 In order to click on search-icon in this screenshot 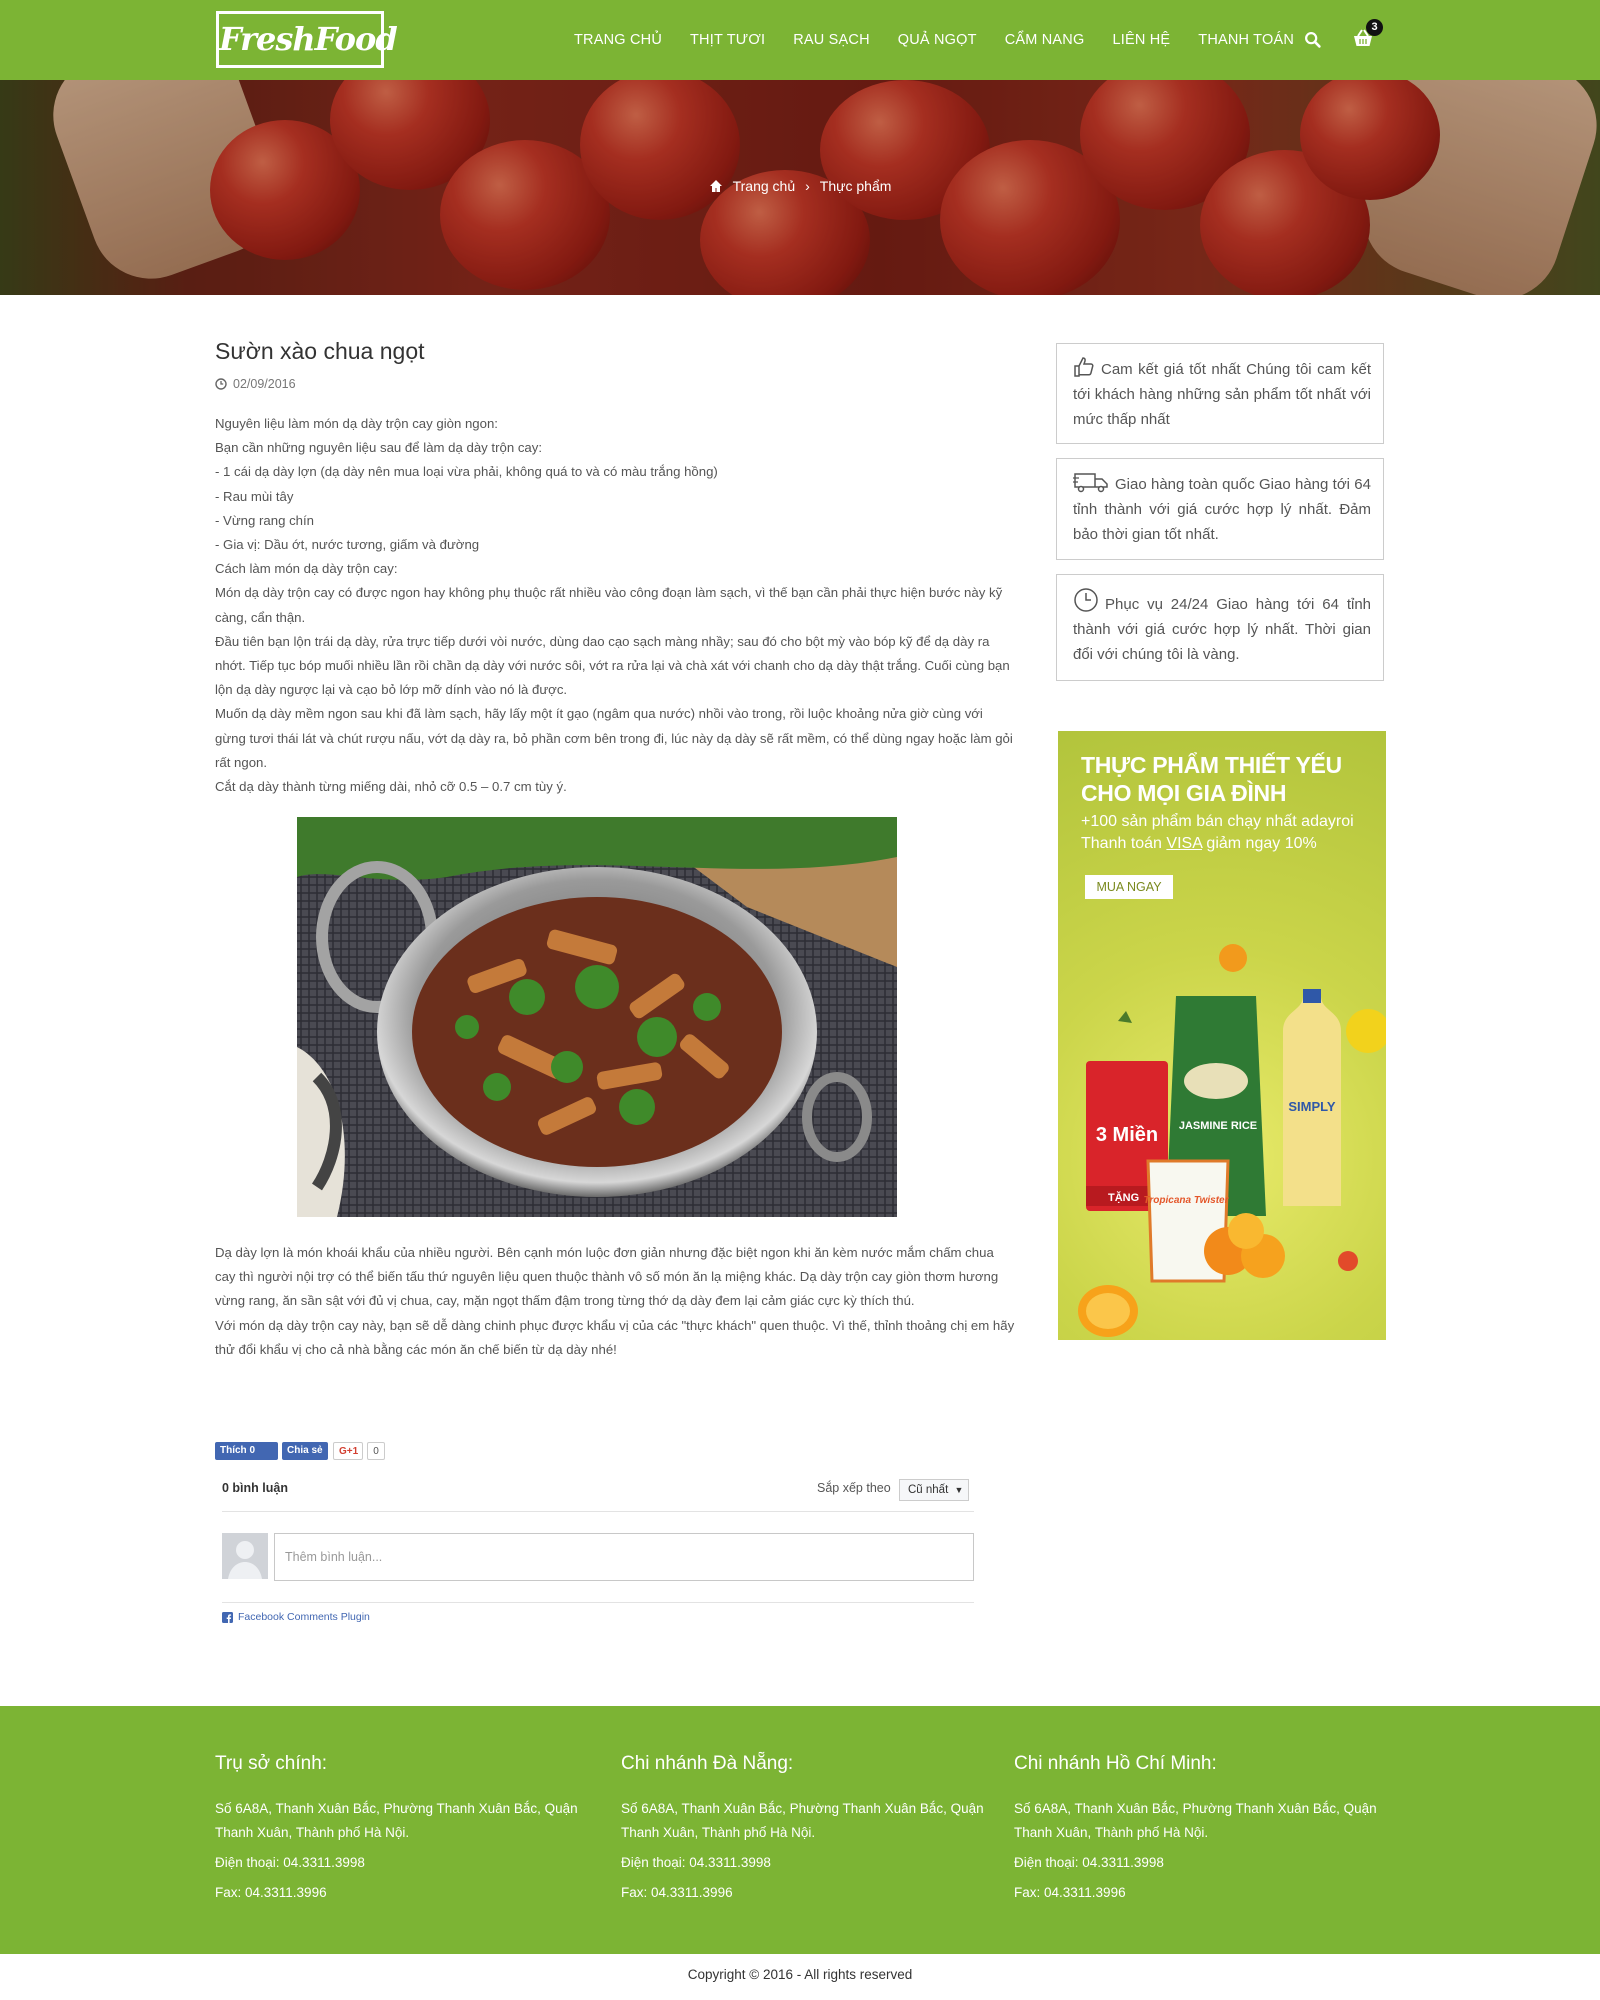, I will do `click(1313, 40)`.